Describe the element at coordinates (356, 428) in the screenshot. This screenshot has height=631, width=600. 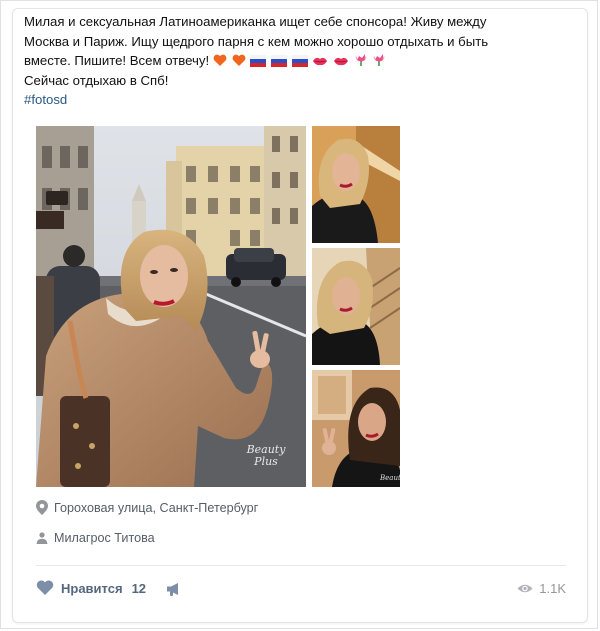
I see `photo-selfie-3: Beauty` at that location.